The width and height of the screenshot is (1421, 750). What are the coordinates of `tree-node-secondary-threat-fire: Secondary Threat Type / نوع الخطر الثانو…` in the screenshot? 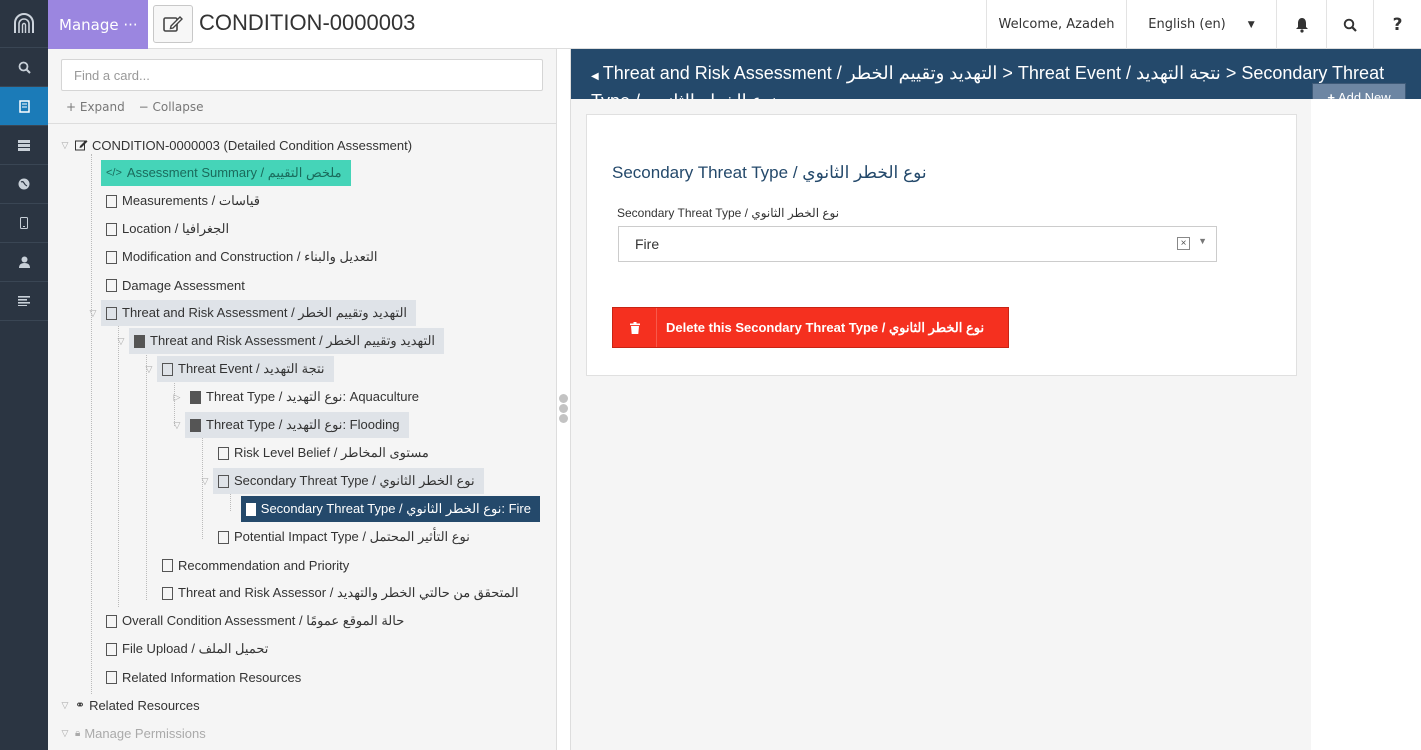 It's located at (390, 509).